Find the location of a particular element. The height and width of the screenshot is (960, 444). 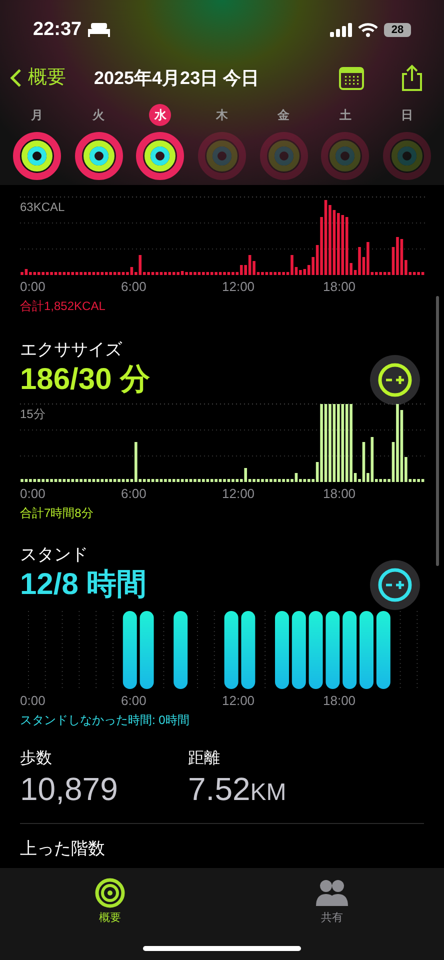

people-icon is located at coordinates (332, 893).